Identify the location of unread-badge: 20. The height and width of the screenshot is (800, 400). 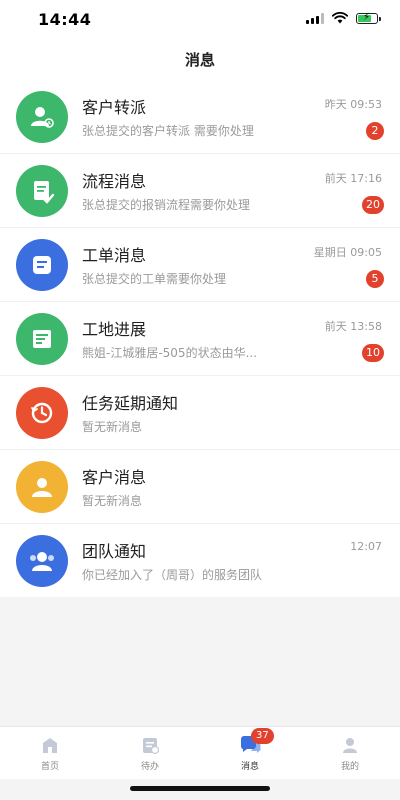
(373, 205).